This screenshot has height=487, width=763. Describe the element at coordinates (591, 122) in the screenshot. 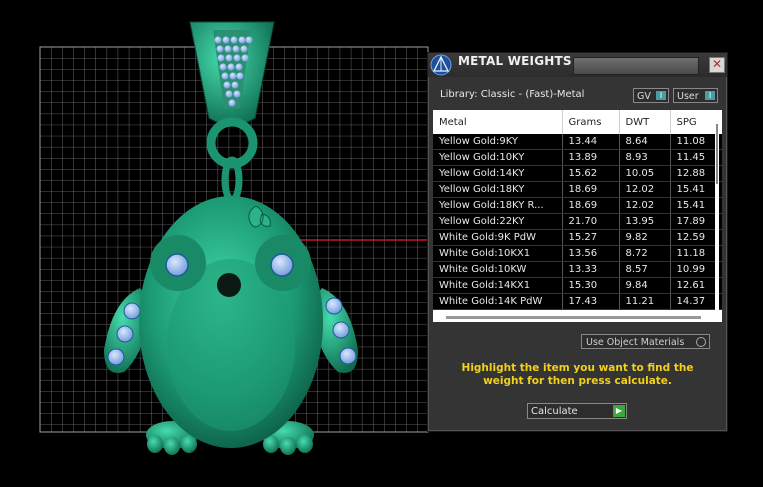

I see `column-header-grams: Grams` at that location.